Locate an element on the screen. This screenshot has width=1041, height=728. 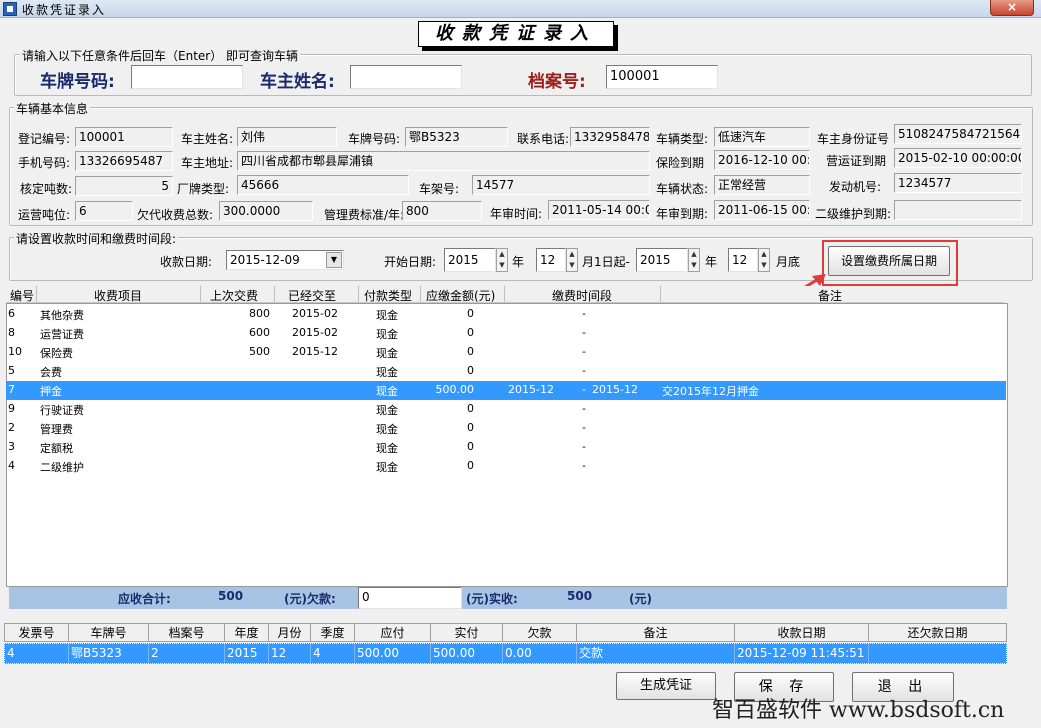
inv-col-quarter: 季度 is located at coordinates (333, 633).